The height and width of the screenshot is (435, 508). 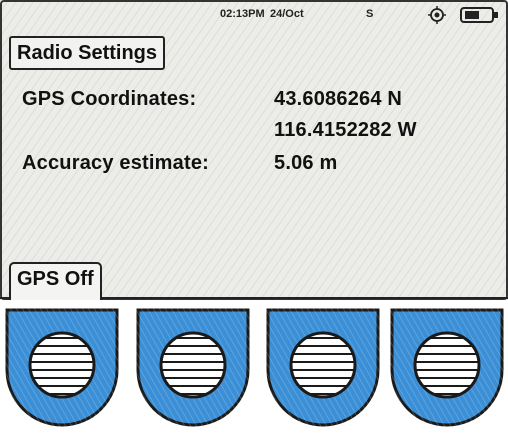 I want to click on status-time: 02:13PM, so click(x=242, y=14).